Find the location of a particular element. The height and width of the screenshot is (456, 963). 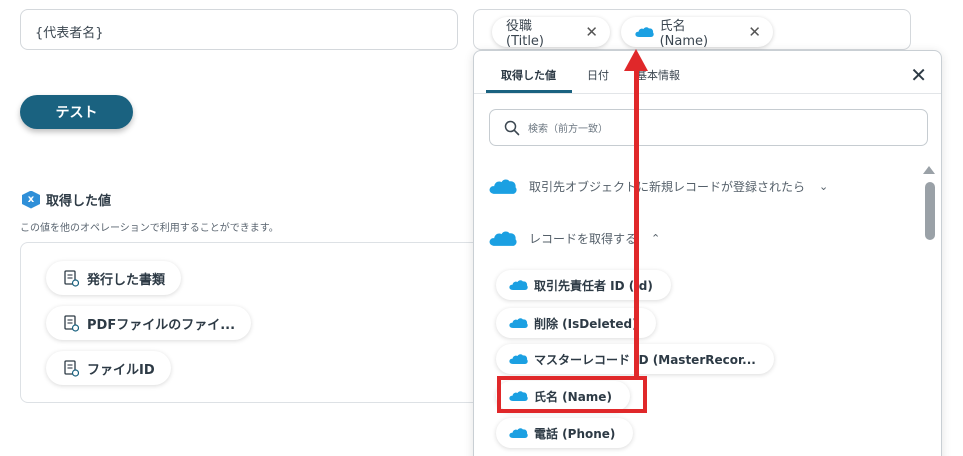

section-new-record-trigger: 取引先オブジェクトに新規レコードが登録されたら ⌄ is located at coordinates (658, 186).